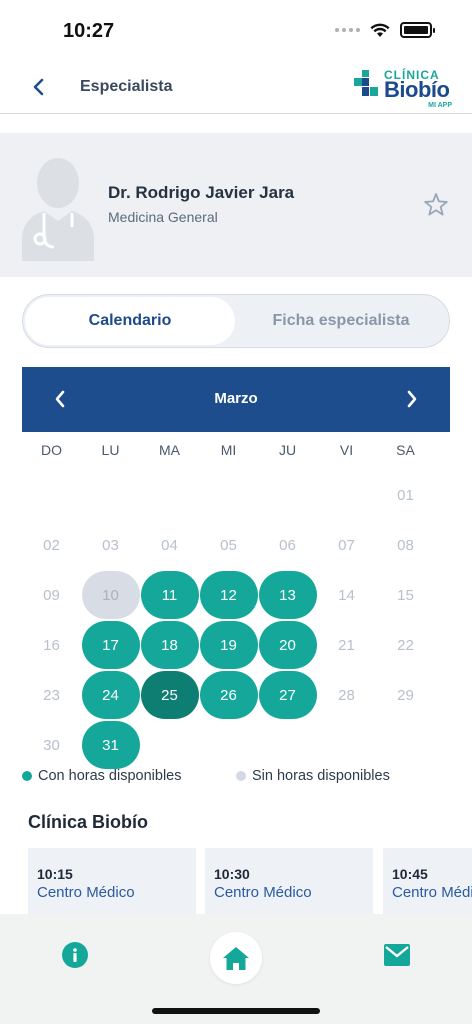 The image size is (472, 1024). I want to click on calendar-day: 31, so click(110, 745).